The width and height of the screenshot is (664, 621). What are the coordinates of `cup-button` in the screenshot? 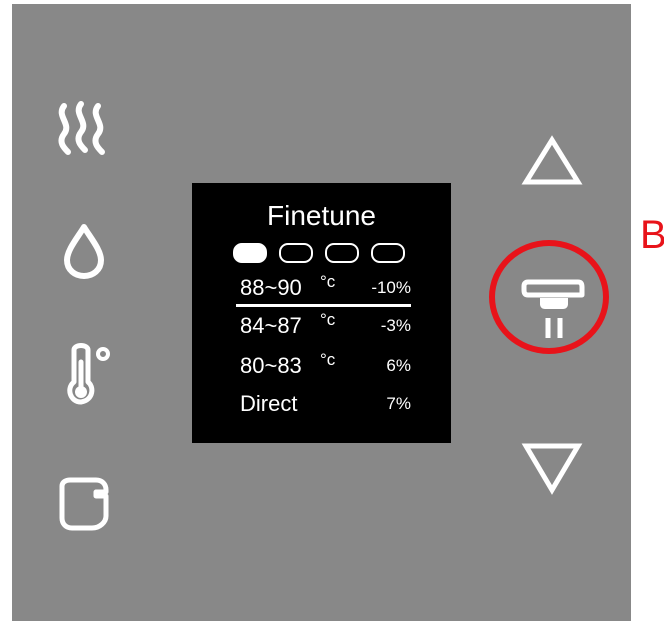 It's located at (84, 504).